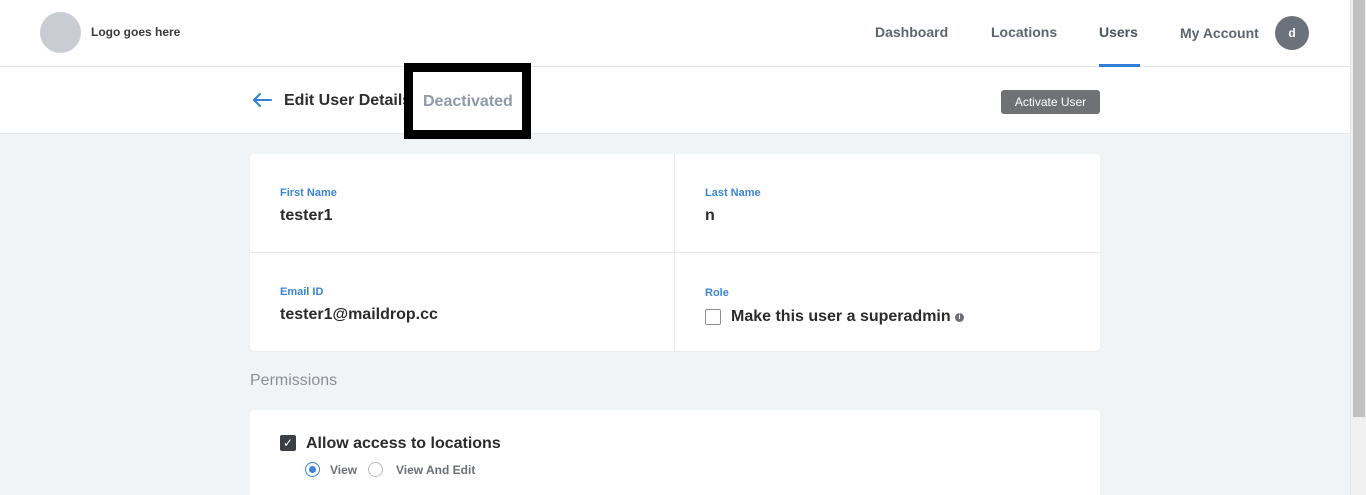 The image size is (1366, 495). I want to click on logo-text: Logo goes here, so click(136, 32).